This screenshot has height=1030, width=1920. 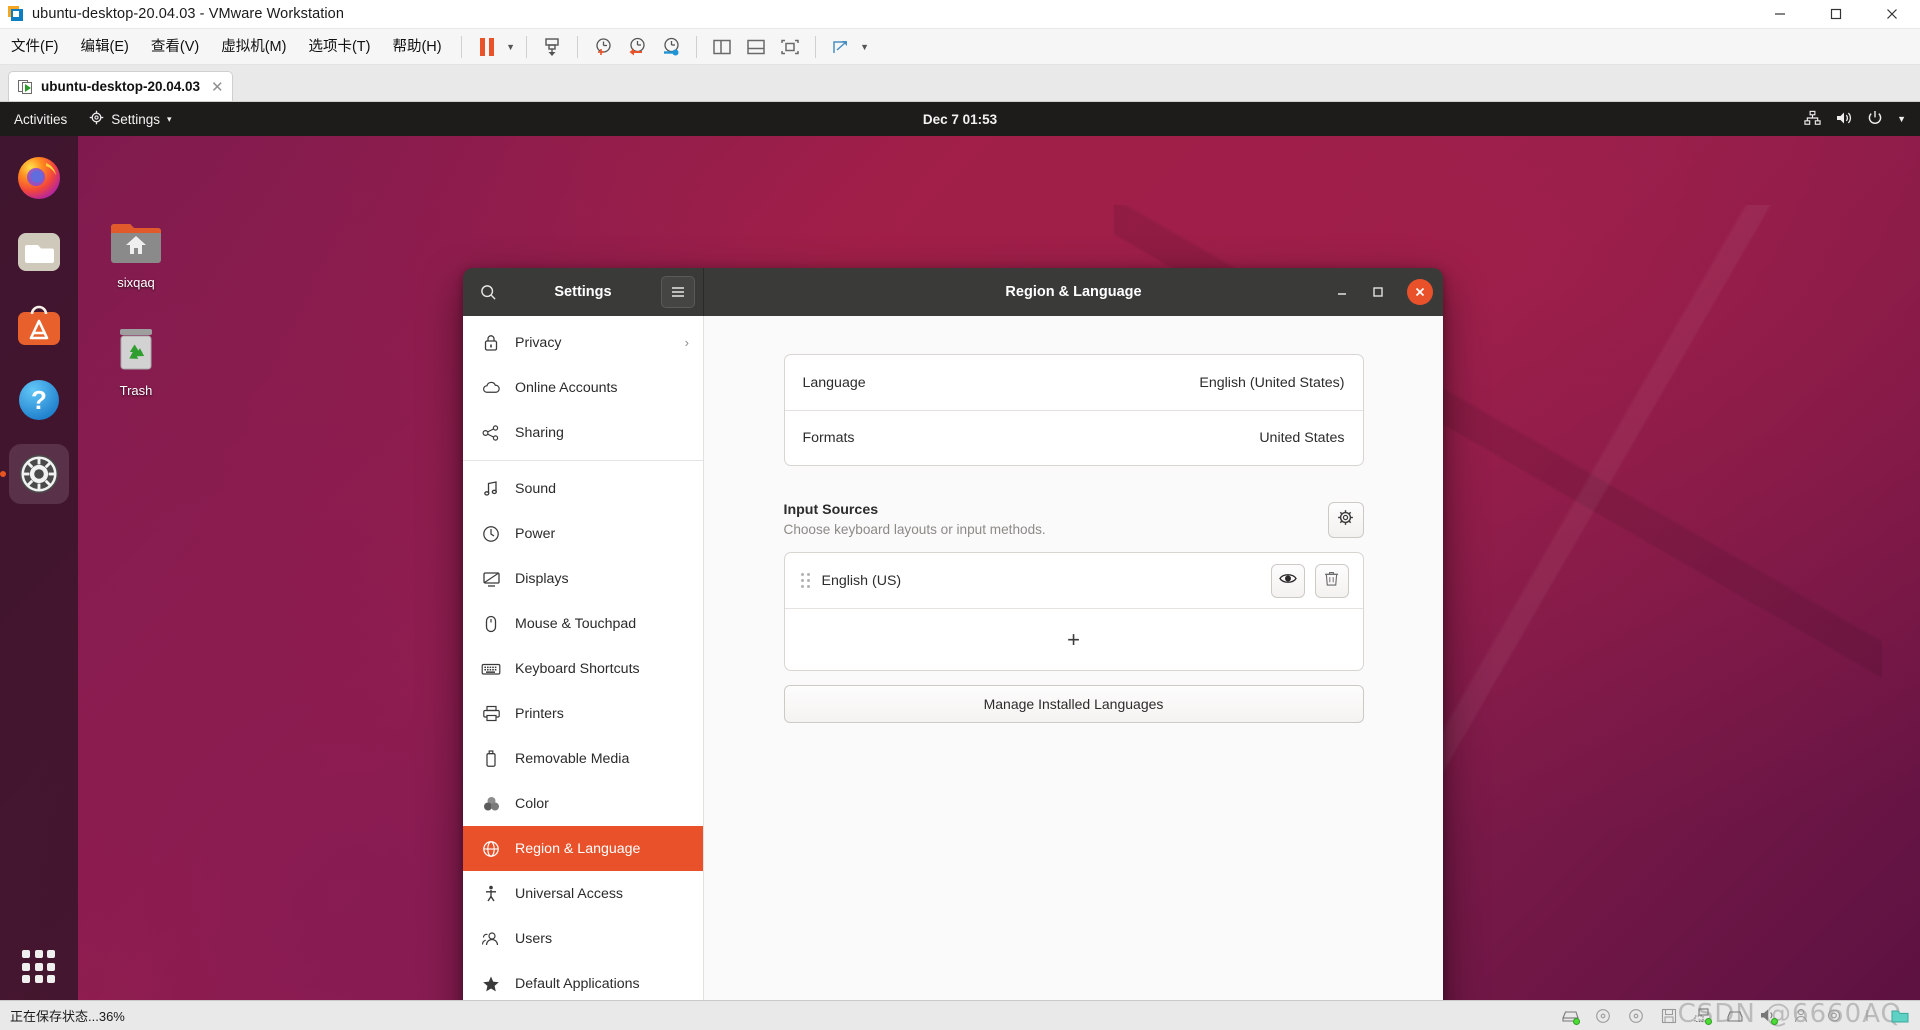 I want to click on shared-folders-icon, so click(x=1900, y=1016).